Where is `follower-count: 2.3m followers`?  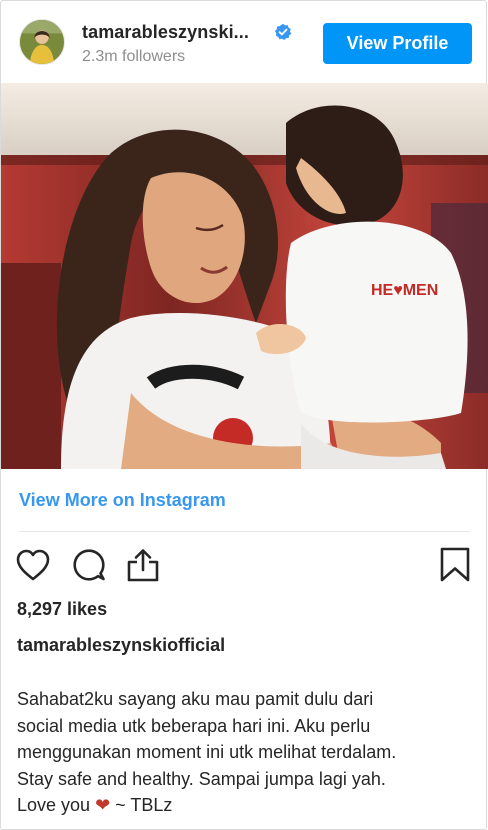 follower-count: 2.3m followers is located at coordinates (134, 56).